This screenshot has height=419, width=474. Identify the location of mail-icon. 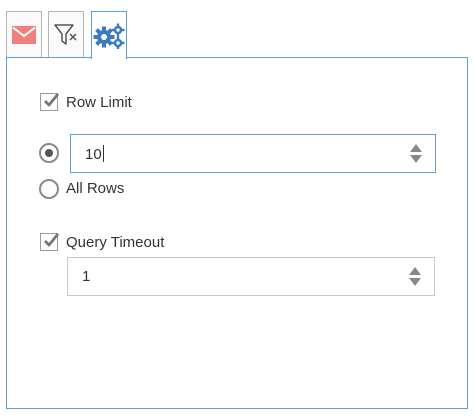
(24, 34).